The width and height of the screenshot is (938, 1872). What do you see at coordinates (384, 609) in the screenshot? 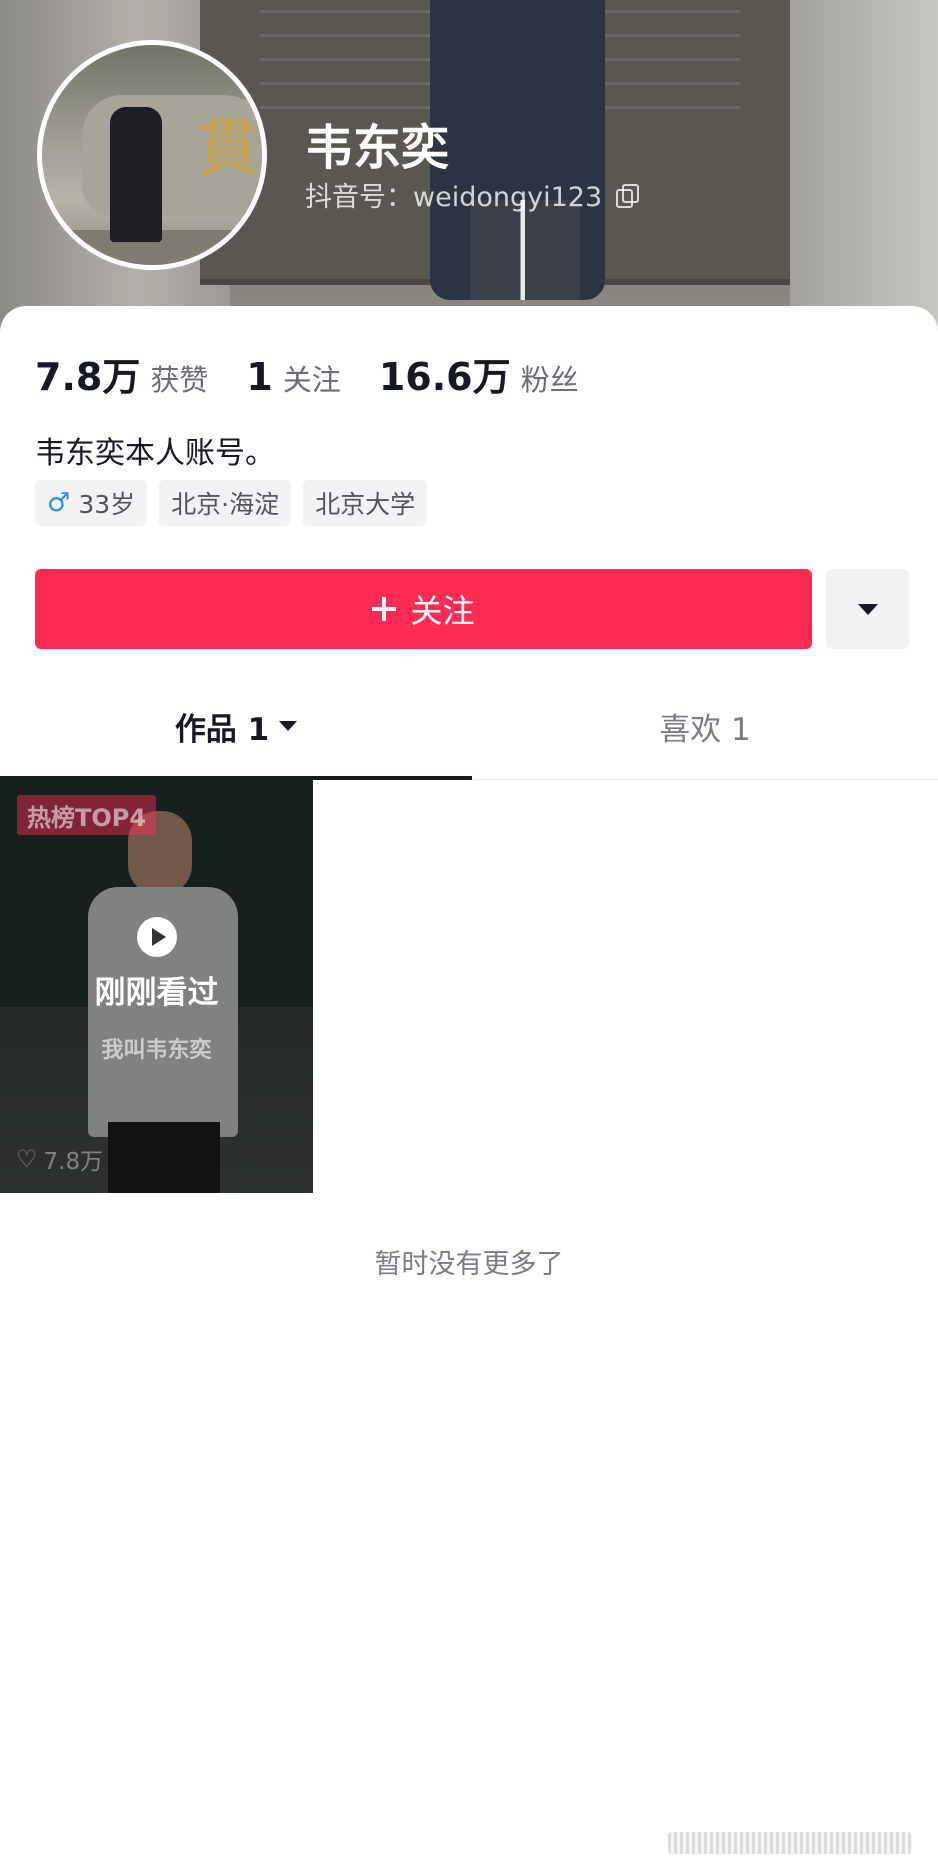
I see `plus-icon` at bounding box center [384, 609].